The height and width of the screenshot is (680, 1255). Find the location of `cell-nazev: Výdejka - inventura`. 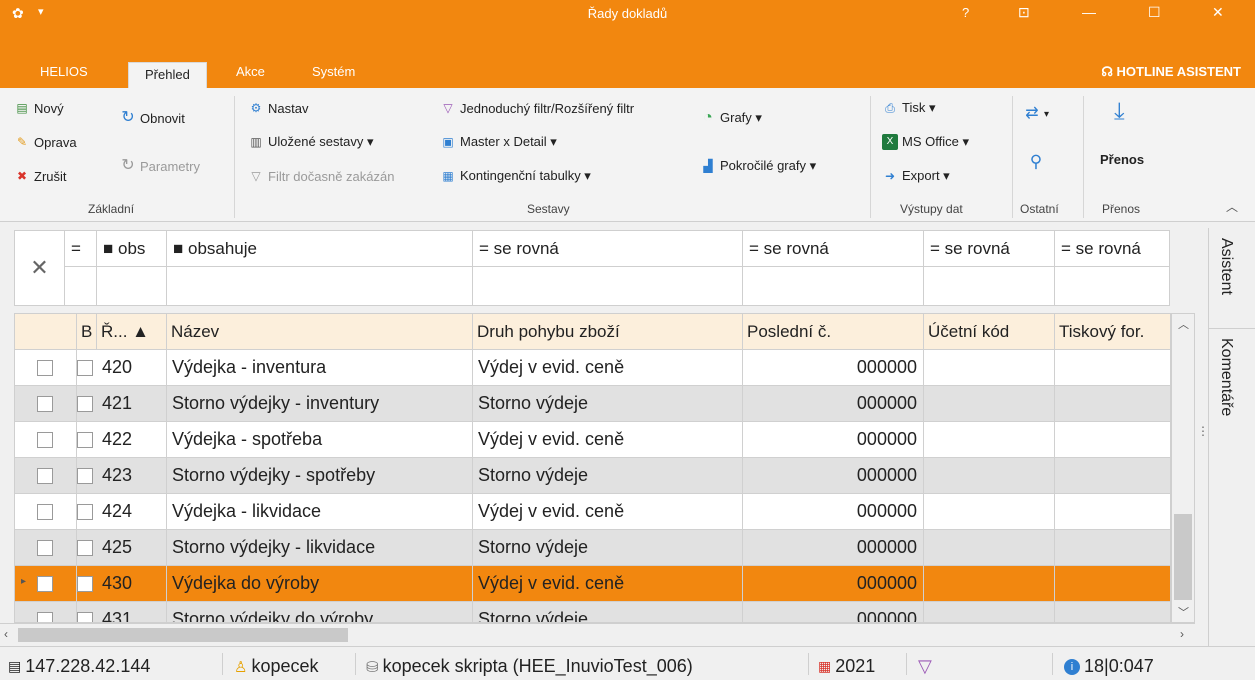

cell-nazev: Výdejka - inventura is located at coordinates (320, 368).